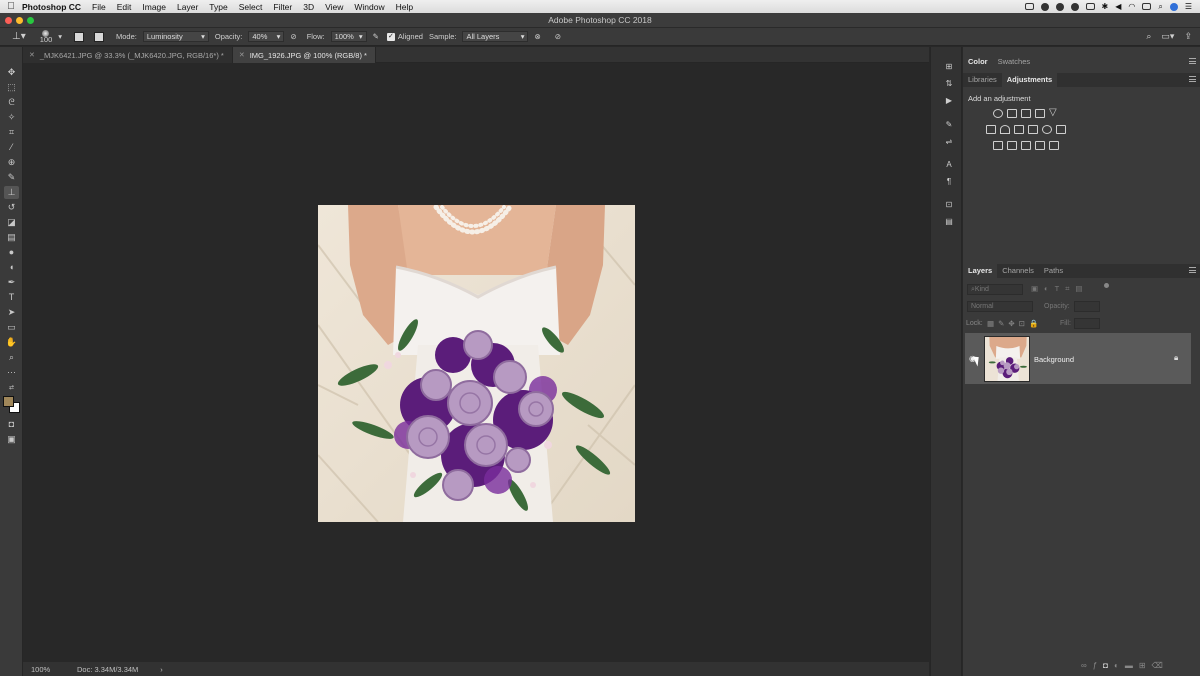 This screenshot has height=676, width=1200. Describe the element at coordinates (1131, 6) in the screenshot. I see `wifi-icon: ◠` at that location.